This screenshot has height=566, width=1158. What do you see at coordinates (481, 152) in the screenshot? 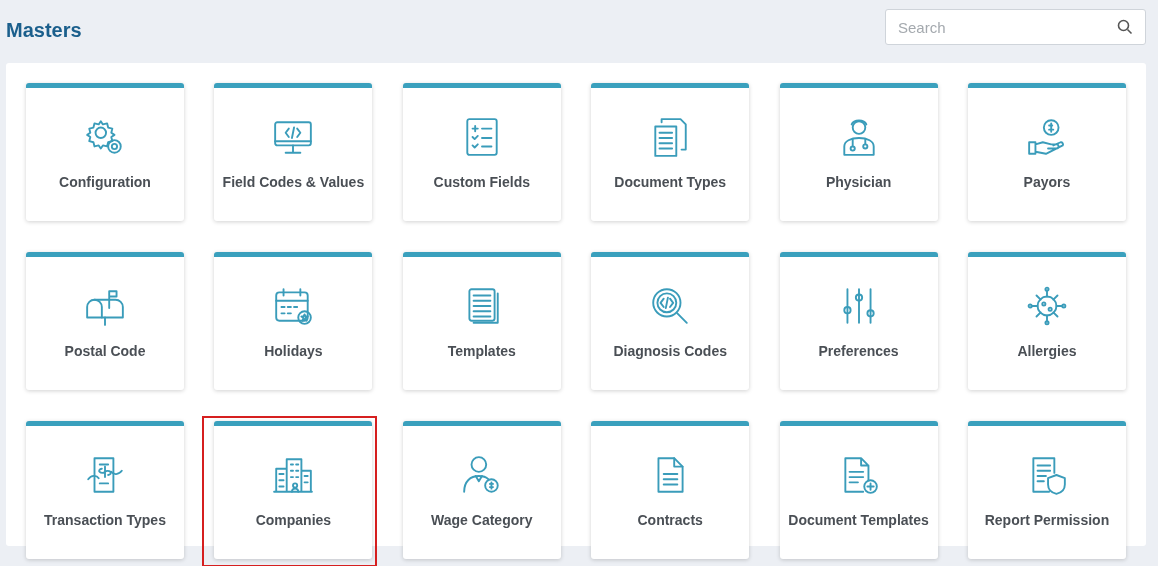
I see `master-tile: Custom Fields` at bounding box center [481, 152].